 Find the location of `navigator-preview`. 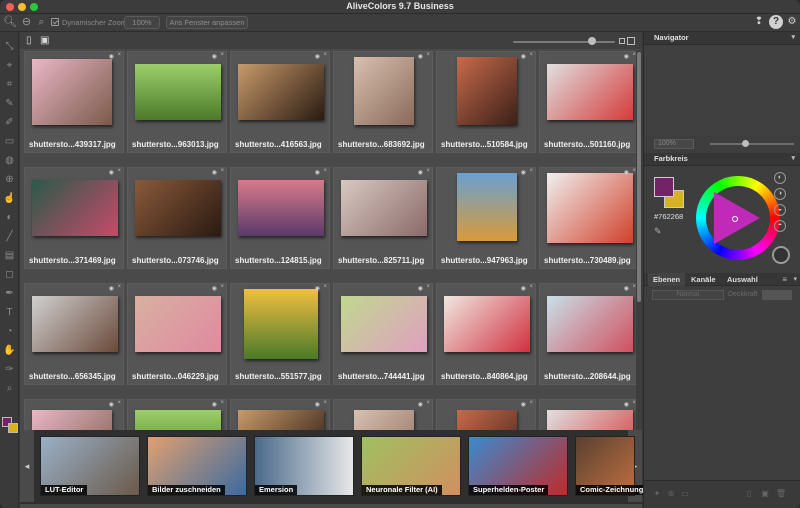

navigator-preview is located at coordinates (722, 91).